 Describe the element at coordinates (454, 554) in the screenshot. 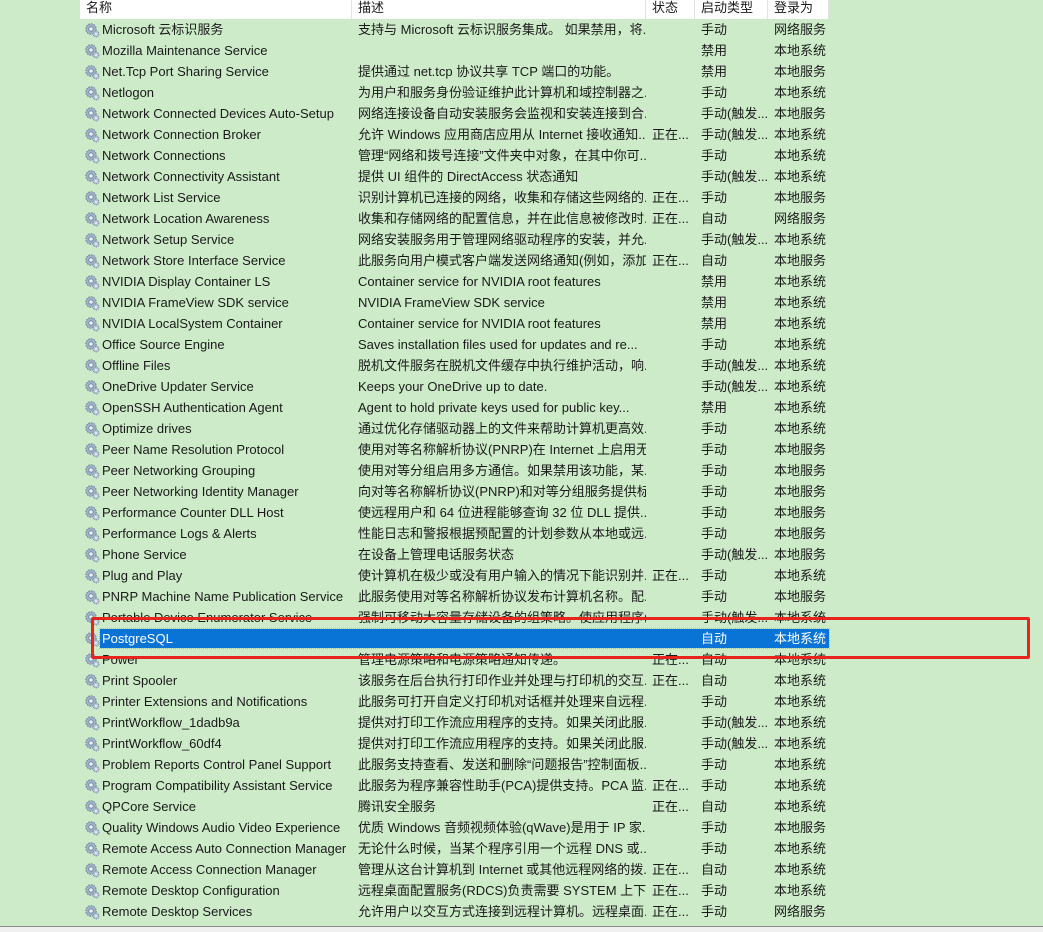

I see `service-row: Phone Service 在设备上管理电话服务状态 手动(触发... 本地服务` at that location.